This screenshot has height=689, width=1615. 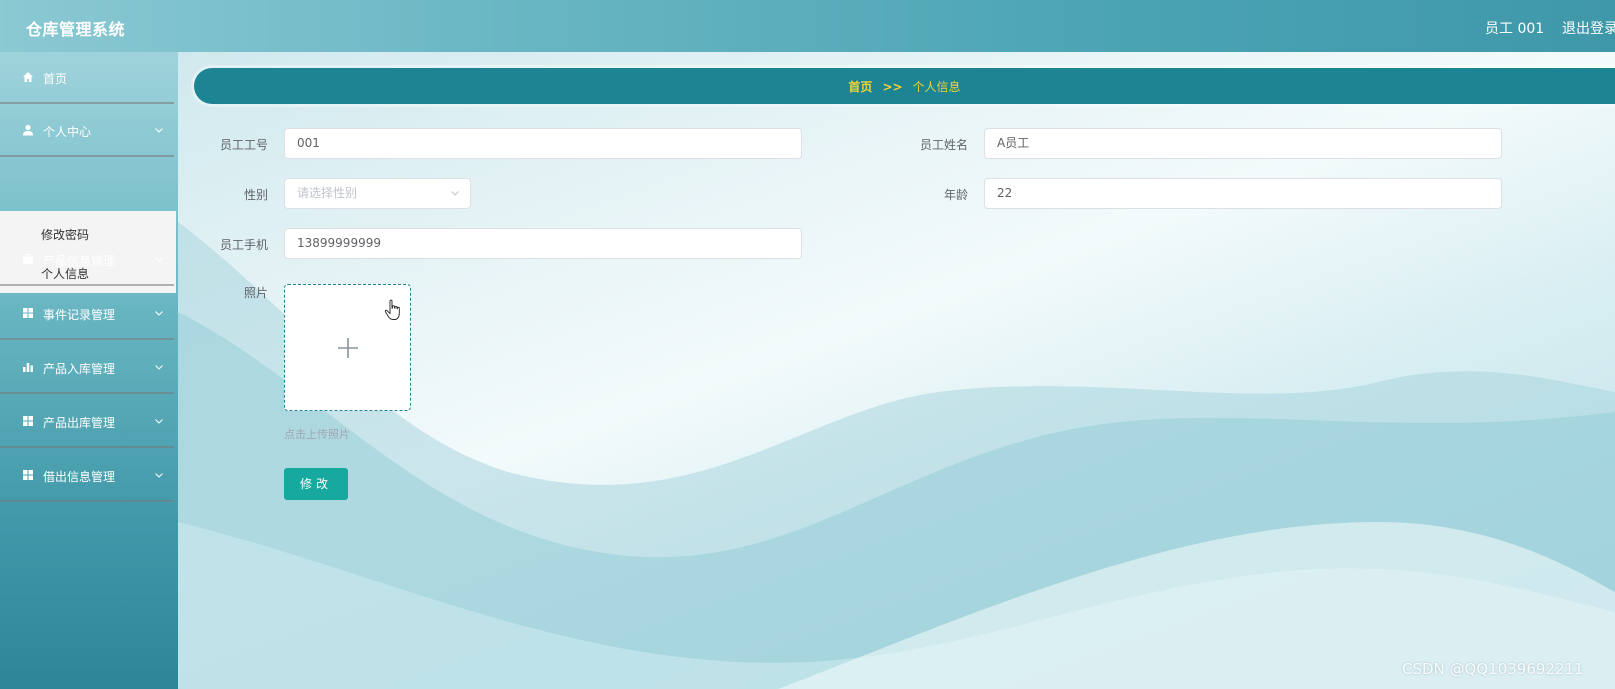 I want to click on top-header: 仓库管理系统 员工 001 退出登录, so click(x=807, y=26).